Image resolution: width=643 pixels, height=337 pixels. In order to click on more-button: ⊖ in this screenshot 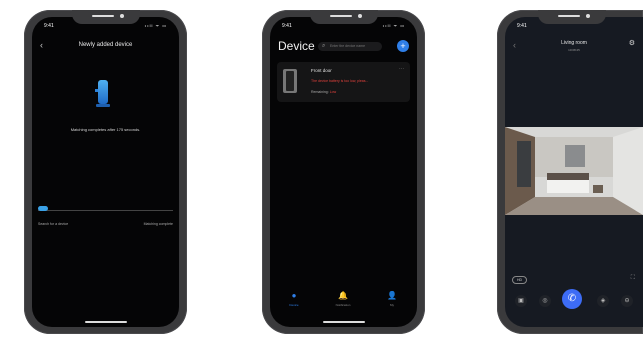, I will do `click(627, 301)`.